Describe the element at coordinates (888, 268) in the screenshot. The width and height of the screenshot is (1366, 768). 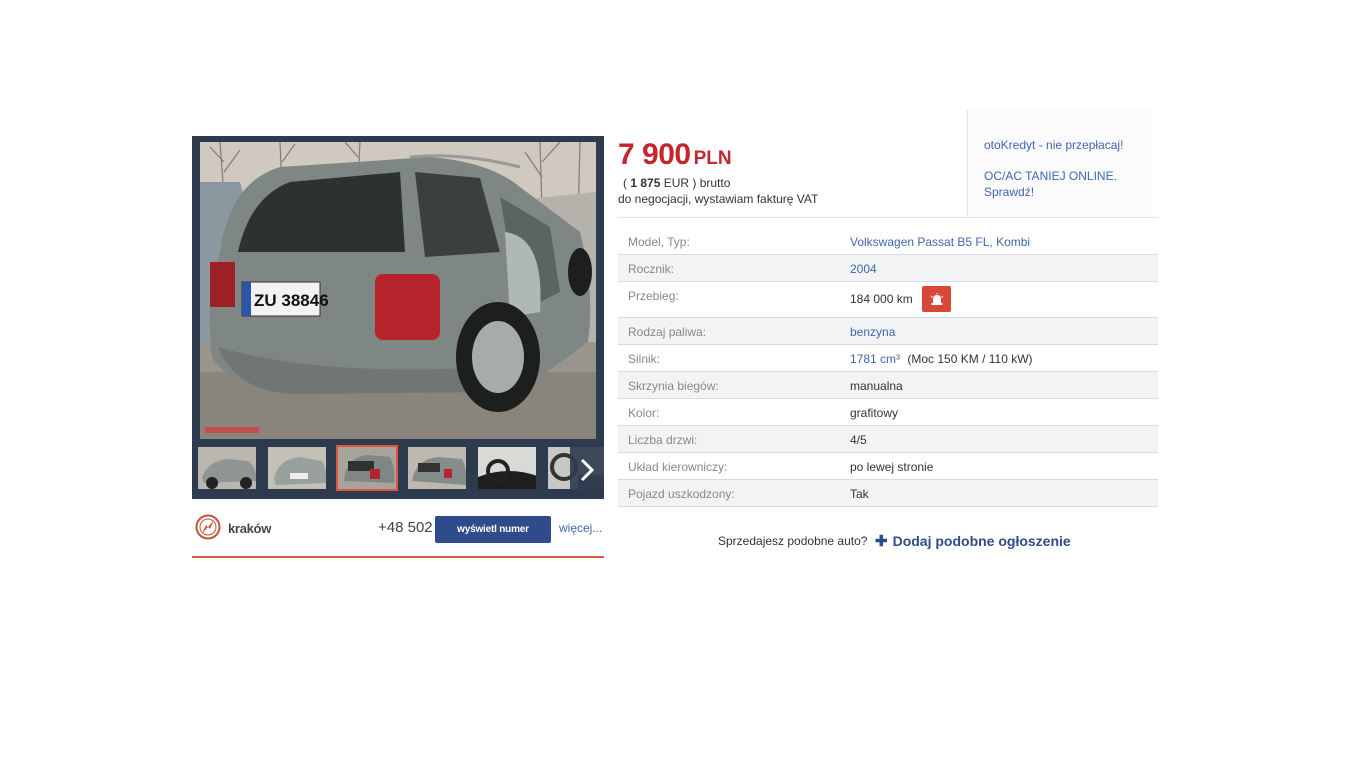
I see `param-row-year: Rocznik: 2004` at that location.